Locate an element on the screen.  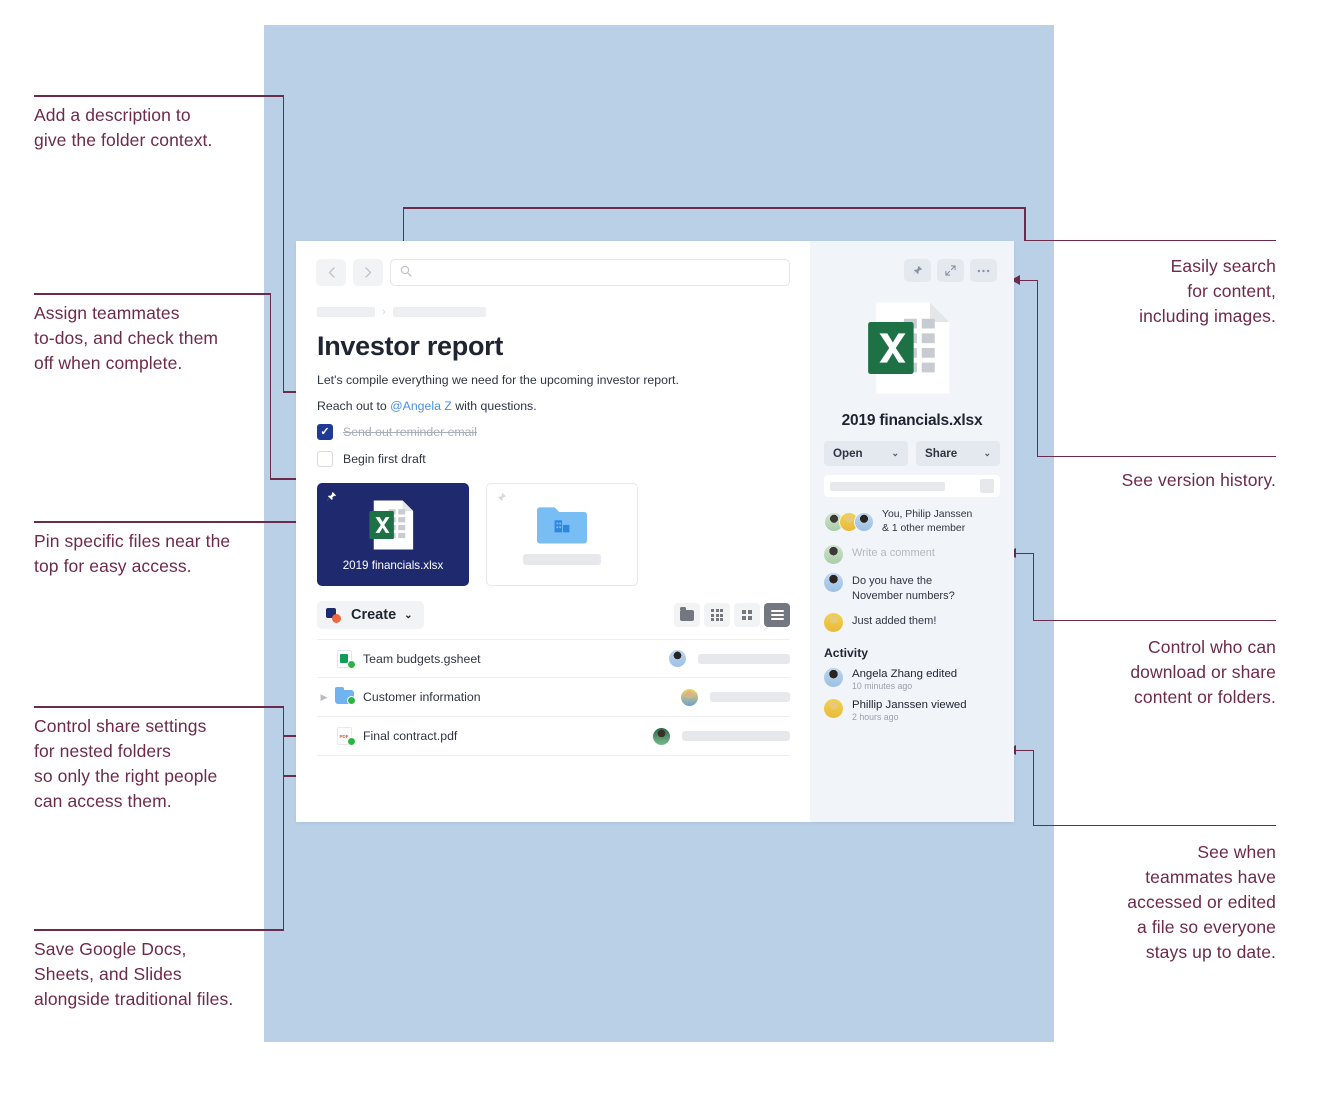
folder-file-icon is located at coordinates (344, 695).